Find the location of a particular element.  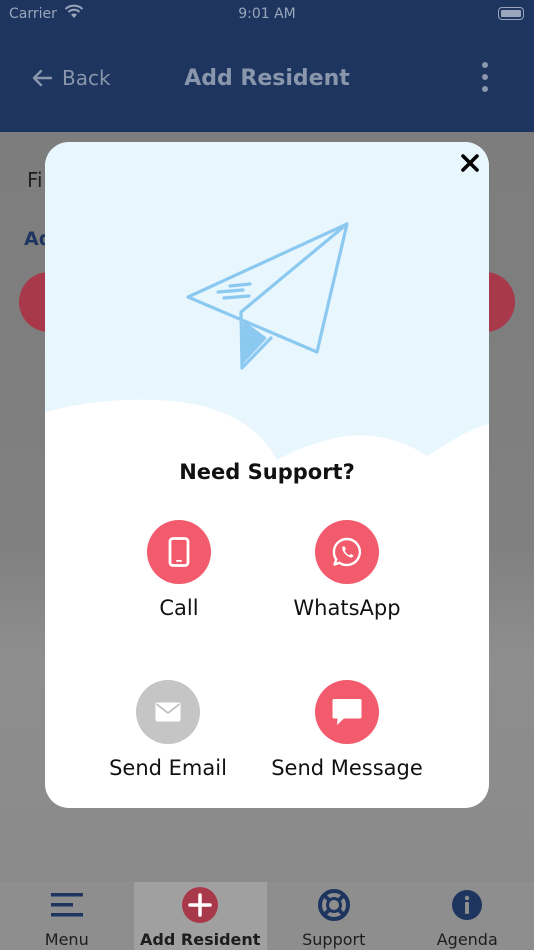

tab-menu-label: Menu is located at coordinates (66, 939).